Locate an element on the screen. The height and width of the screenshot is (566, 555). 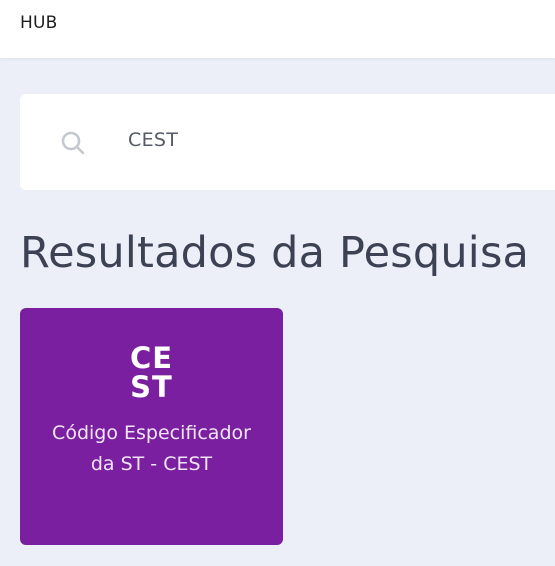
cest-logo-line-1: CE is located at coordinates (151, 358).